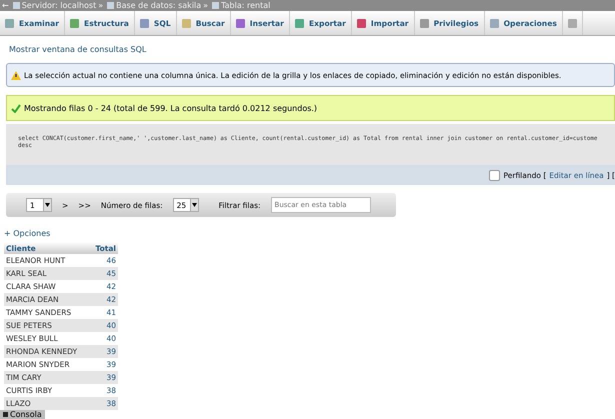 The image size is (615, 419). Describe the element at coordinates (494, 175) in the screenshot. I see `profiling-checkbox` at that location.